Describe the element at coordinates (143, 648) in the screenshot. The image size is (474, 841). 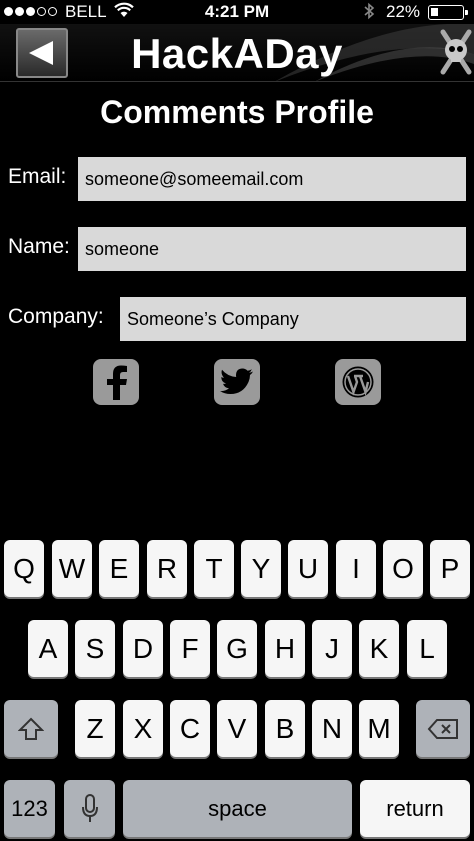
I see `key-d: D` at that location.